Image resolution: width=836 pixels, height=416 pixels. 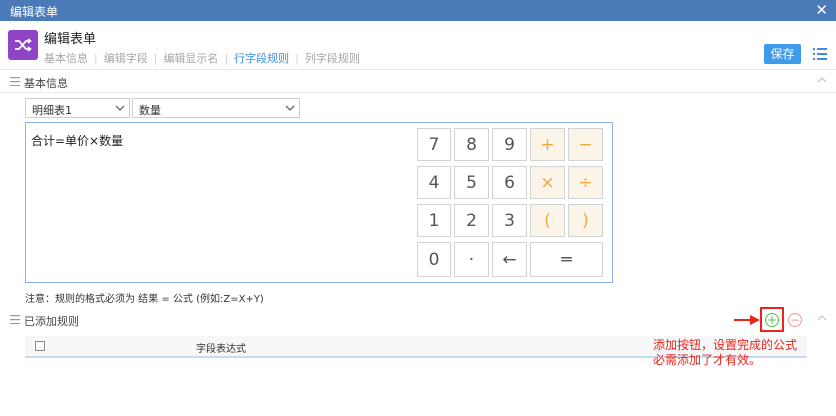 What do you see at coordinates (23, 45) in the screenshot?
I see `shuffle-icon` at bounding box center [23, 45].